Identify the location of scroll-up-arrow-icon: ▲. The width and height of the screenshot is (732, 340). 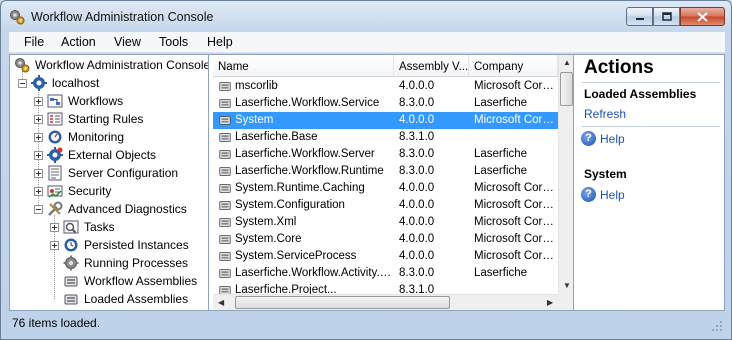
(567, 62).